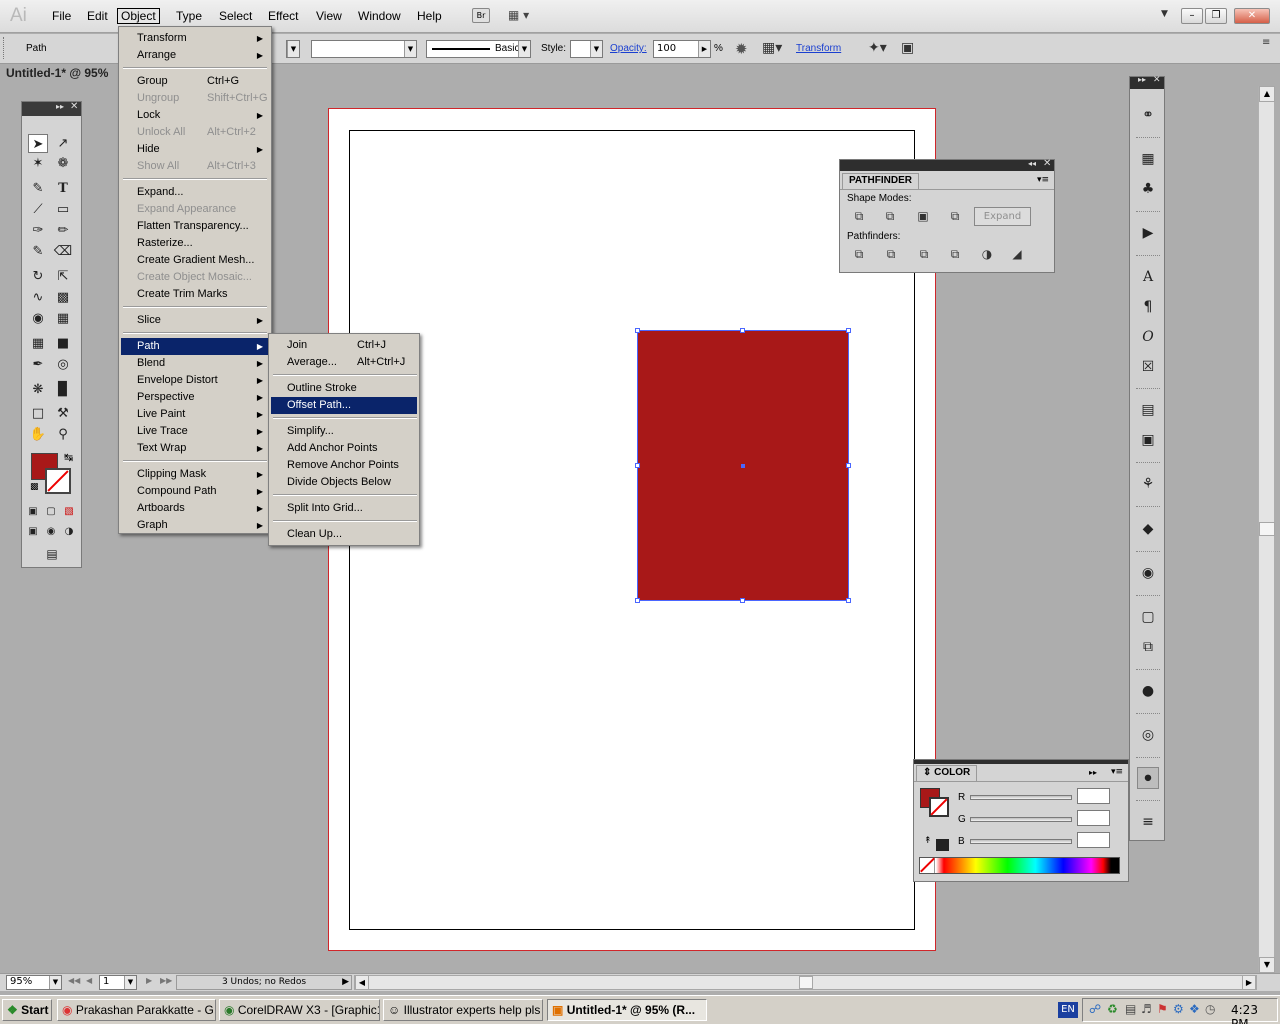 Image resolution: width=1280 pixels, height=1024 pixels. I want to click on layers-icon: ◆, so click(1148, 529).